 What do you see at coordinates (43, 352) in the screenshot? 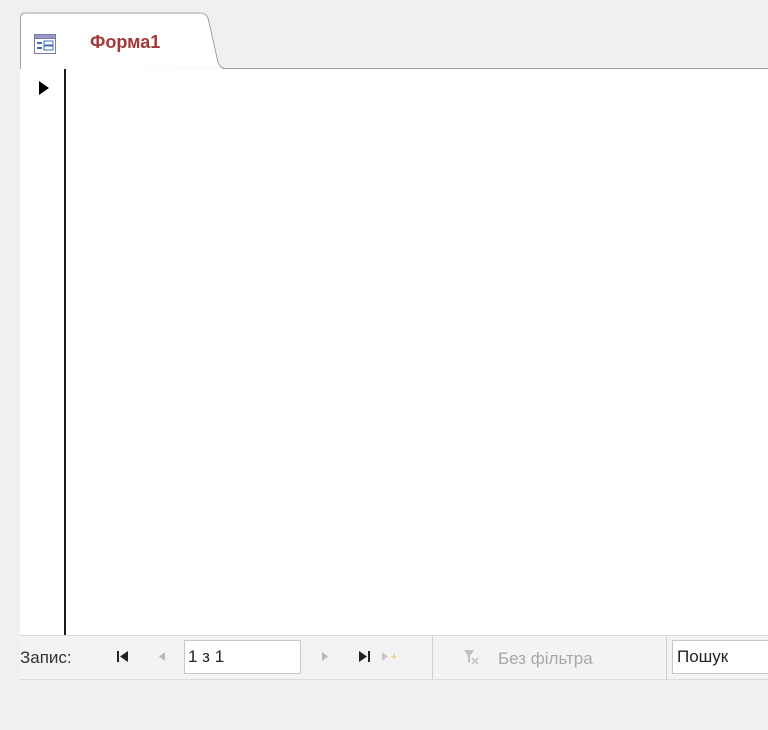
I see `record-selector` at bounding box center [43, 352].